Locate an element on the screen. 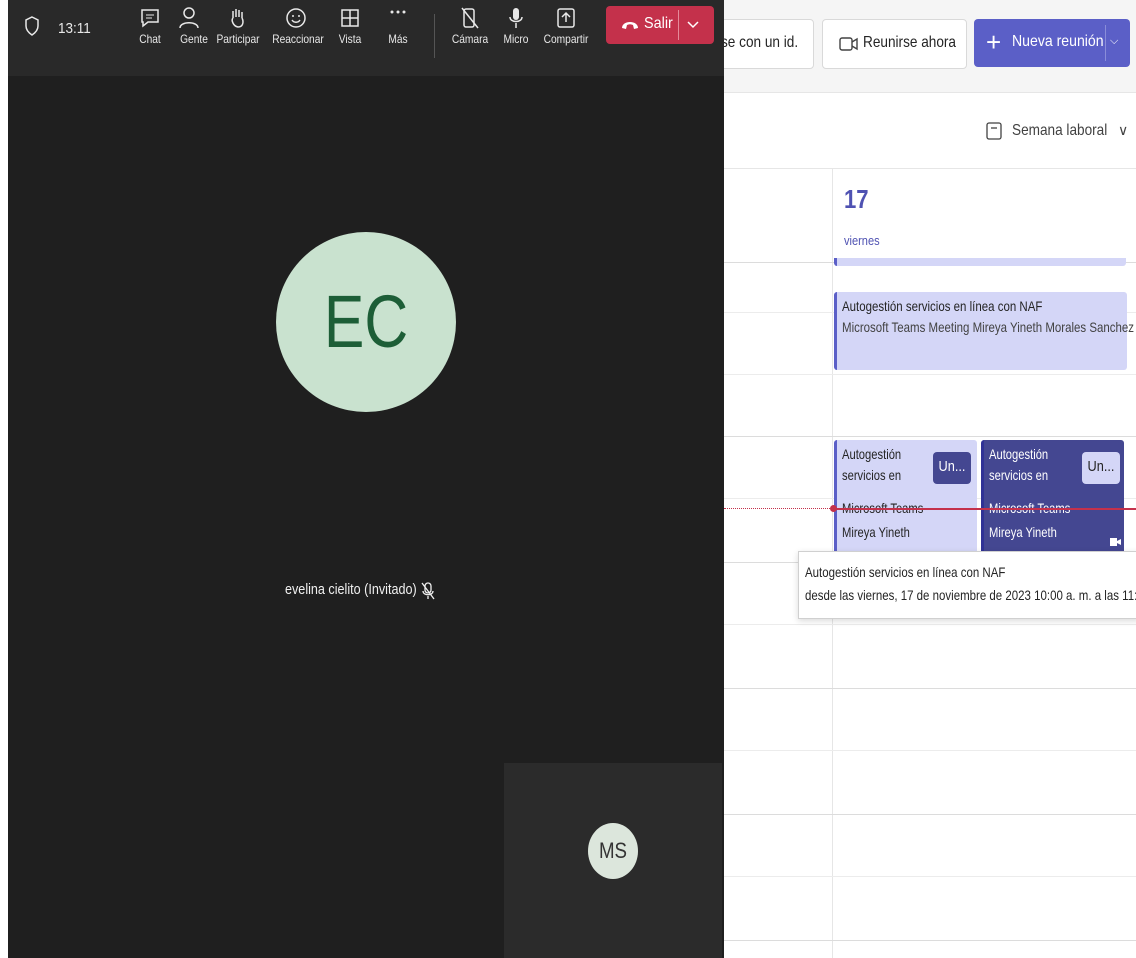 This screenshot has width=1136, height=958. chevron-down-icon: ⌵ is located at coordinates (1114, 41).